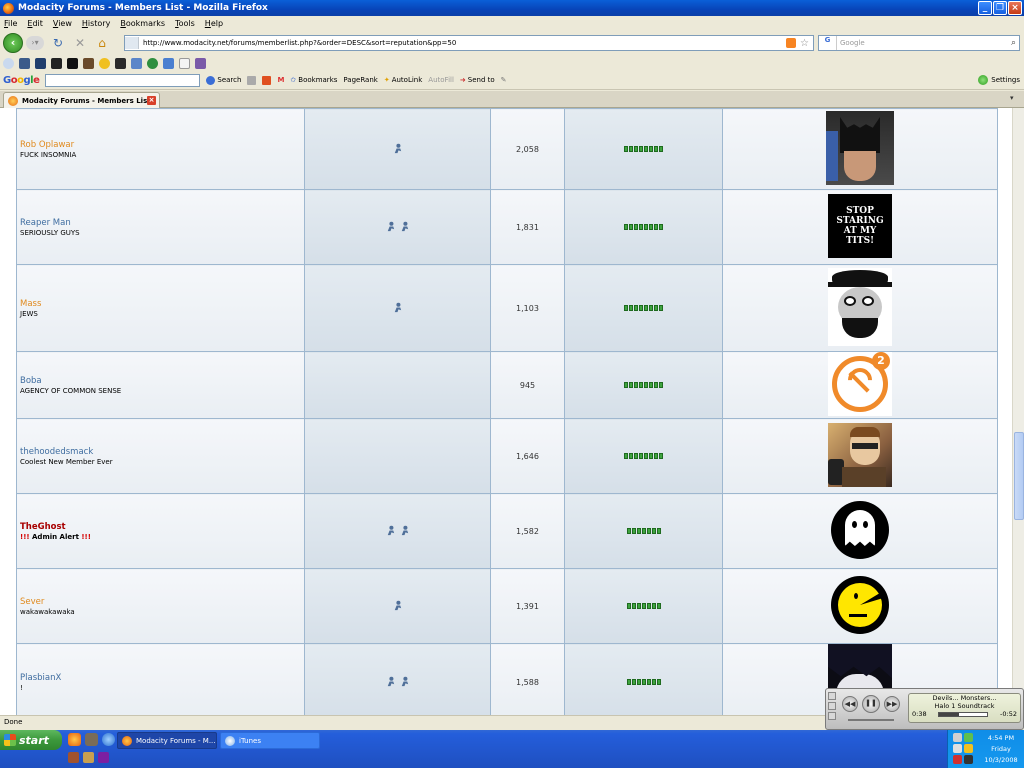 The height and width of the screenshot is (768, 1024). What do you see at coordinates (1001, 749) in the screenshot?
I see `system-clock: 4:54 PM Friday 10/3/2008` at bounding box center [1001, 749].